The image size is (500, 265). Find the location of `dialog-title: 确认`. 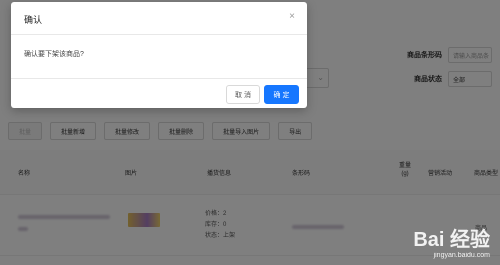

dialog-title: 确认 is located at coordinates (33, 20).